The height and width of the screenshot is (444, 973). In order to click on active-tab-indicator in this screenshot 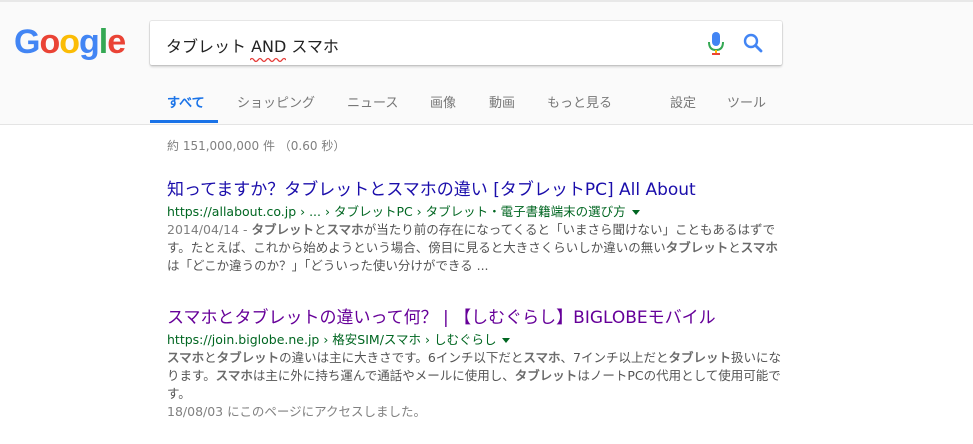, I will do `click(184, 121)`.